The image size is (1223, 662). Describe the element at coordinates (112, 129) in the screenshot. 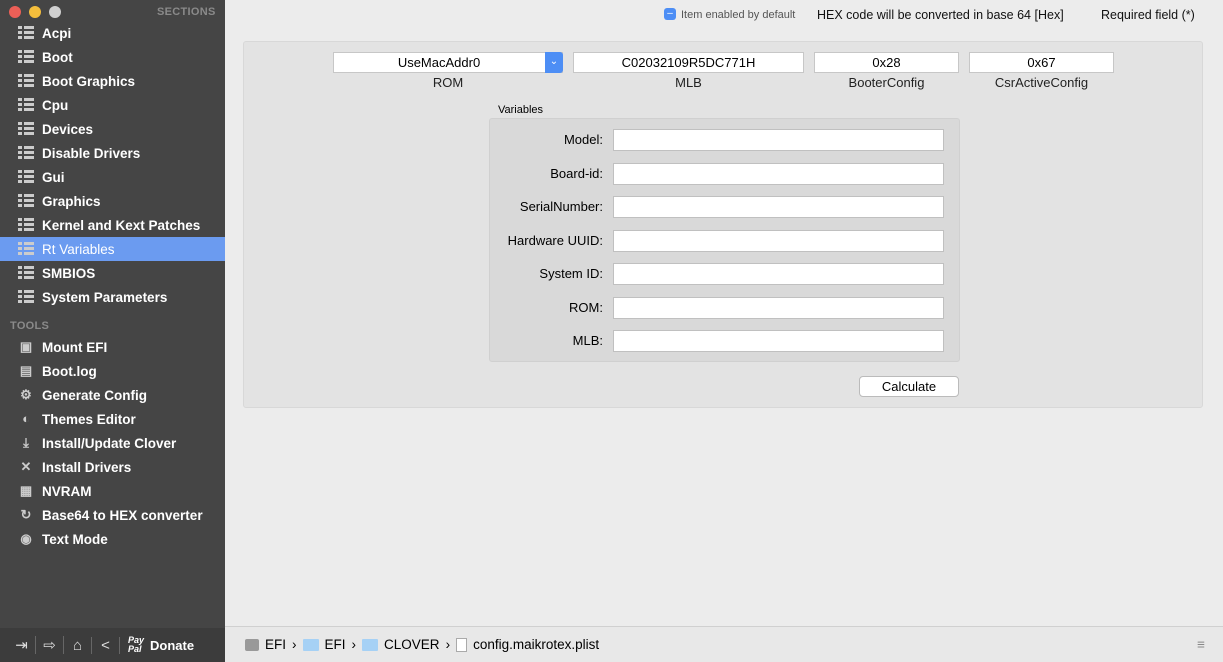

I see `sidebar-item-devices: Devices` at that location.